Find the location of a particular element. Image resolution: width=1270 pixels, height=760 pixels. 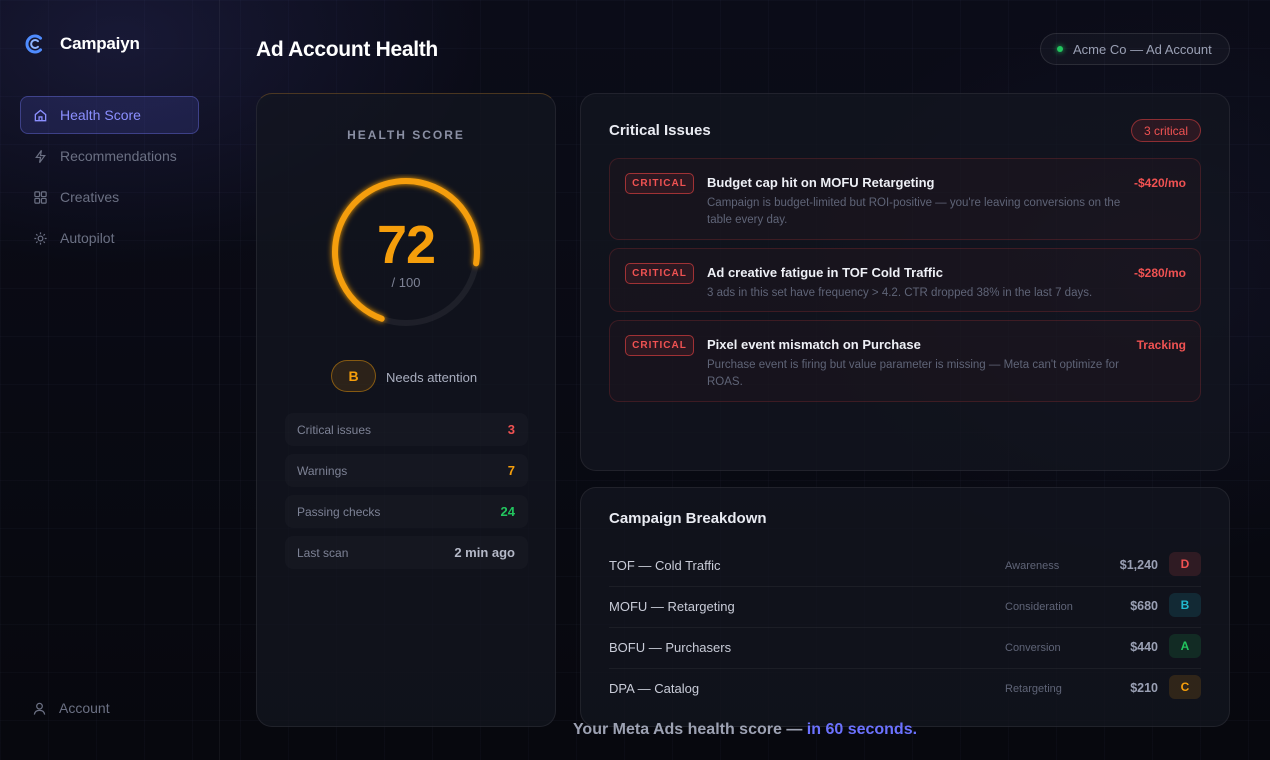

footer-accent: in 60 seconds. is located at coordinates (862, 729).